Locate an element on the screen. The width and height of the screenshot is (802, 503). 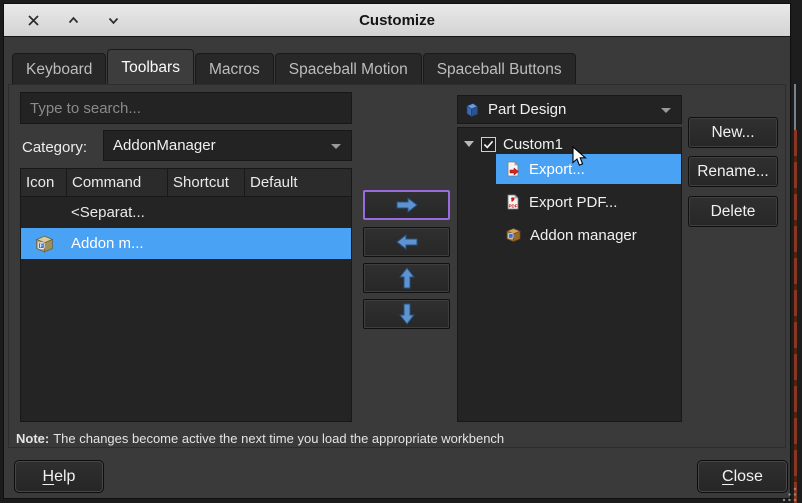
svg-text: F is located at coordinates (40, 246).